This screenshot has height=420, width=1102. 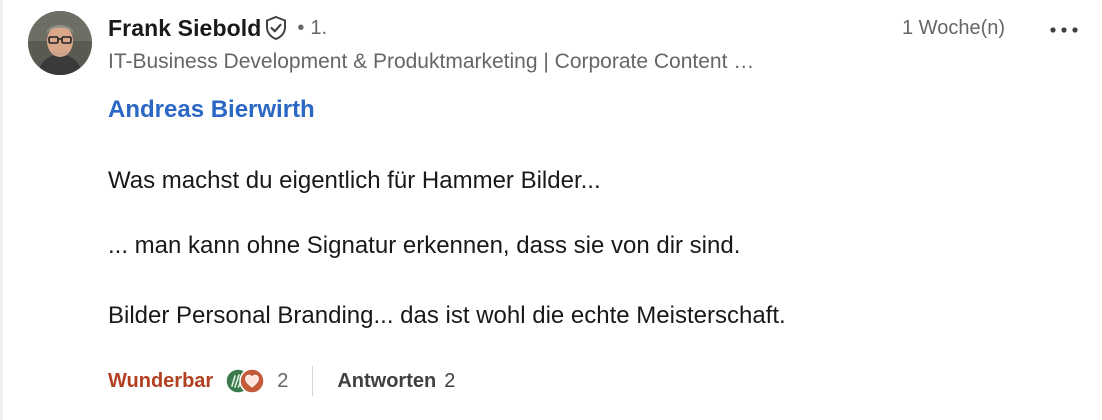 What do you see at coordinates (211, 110) in the screenshot?
I see `mention-link: Andreas Bierwirth` at bounding box center [211, 110].